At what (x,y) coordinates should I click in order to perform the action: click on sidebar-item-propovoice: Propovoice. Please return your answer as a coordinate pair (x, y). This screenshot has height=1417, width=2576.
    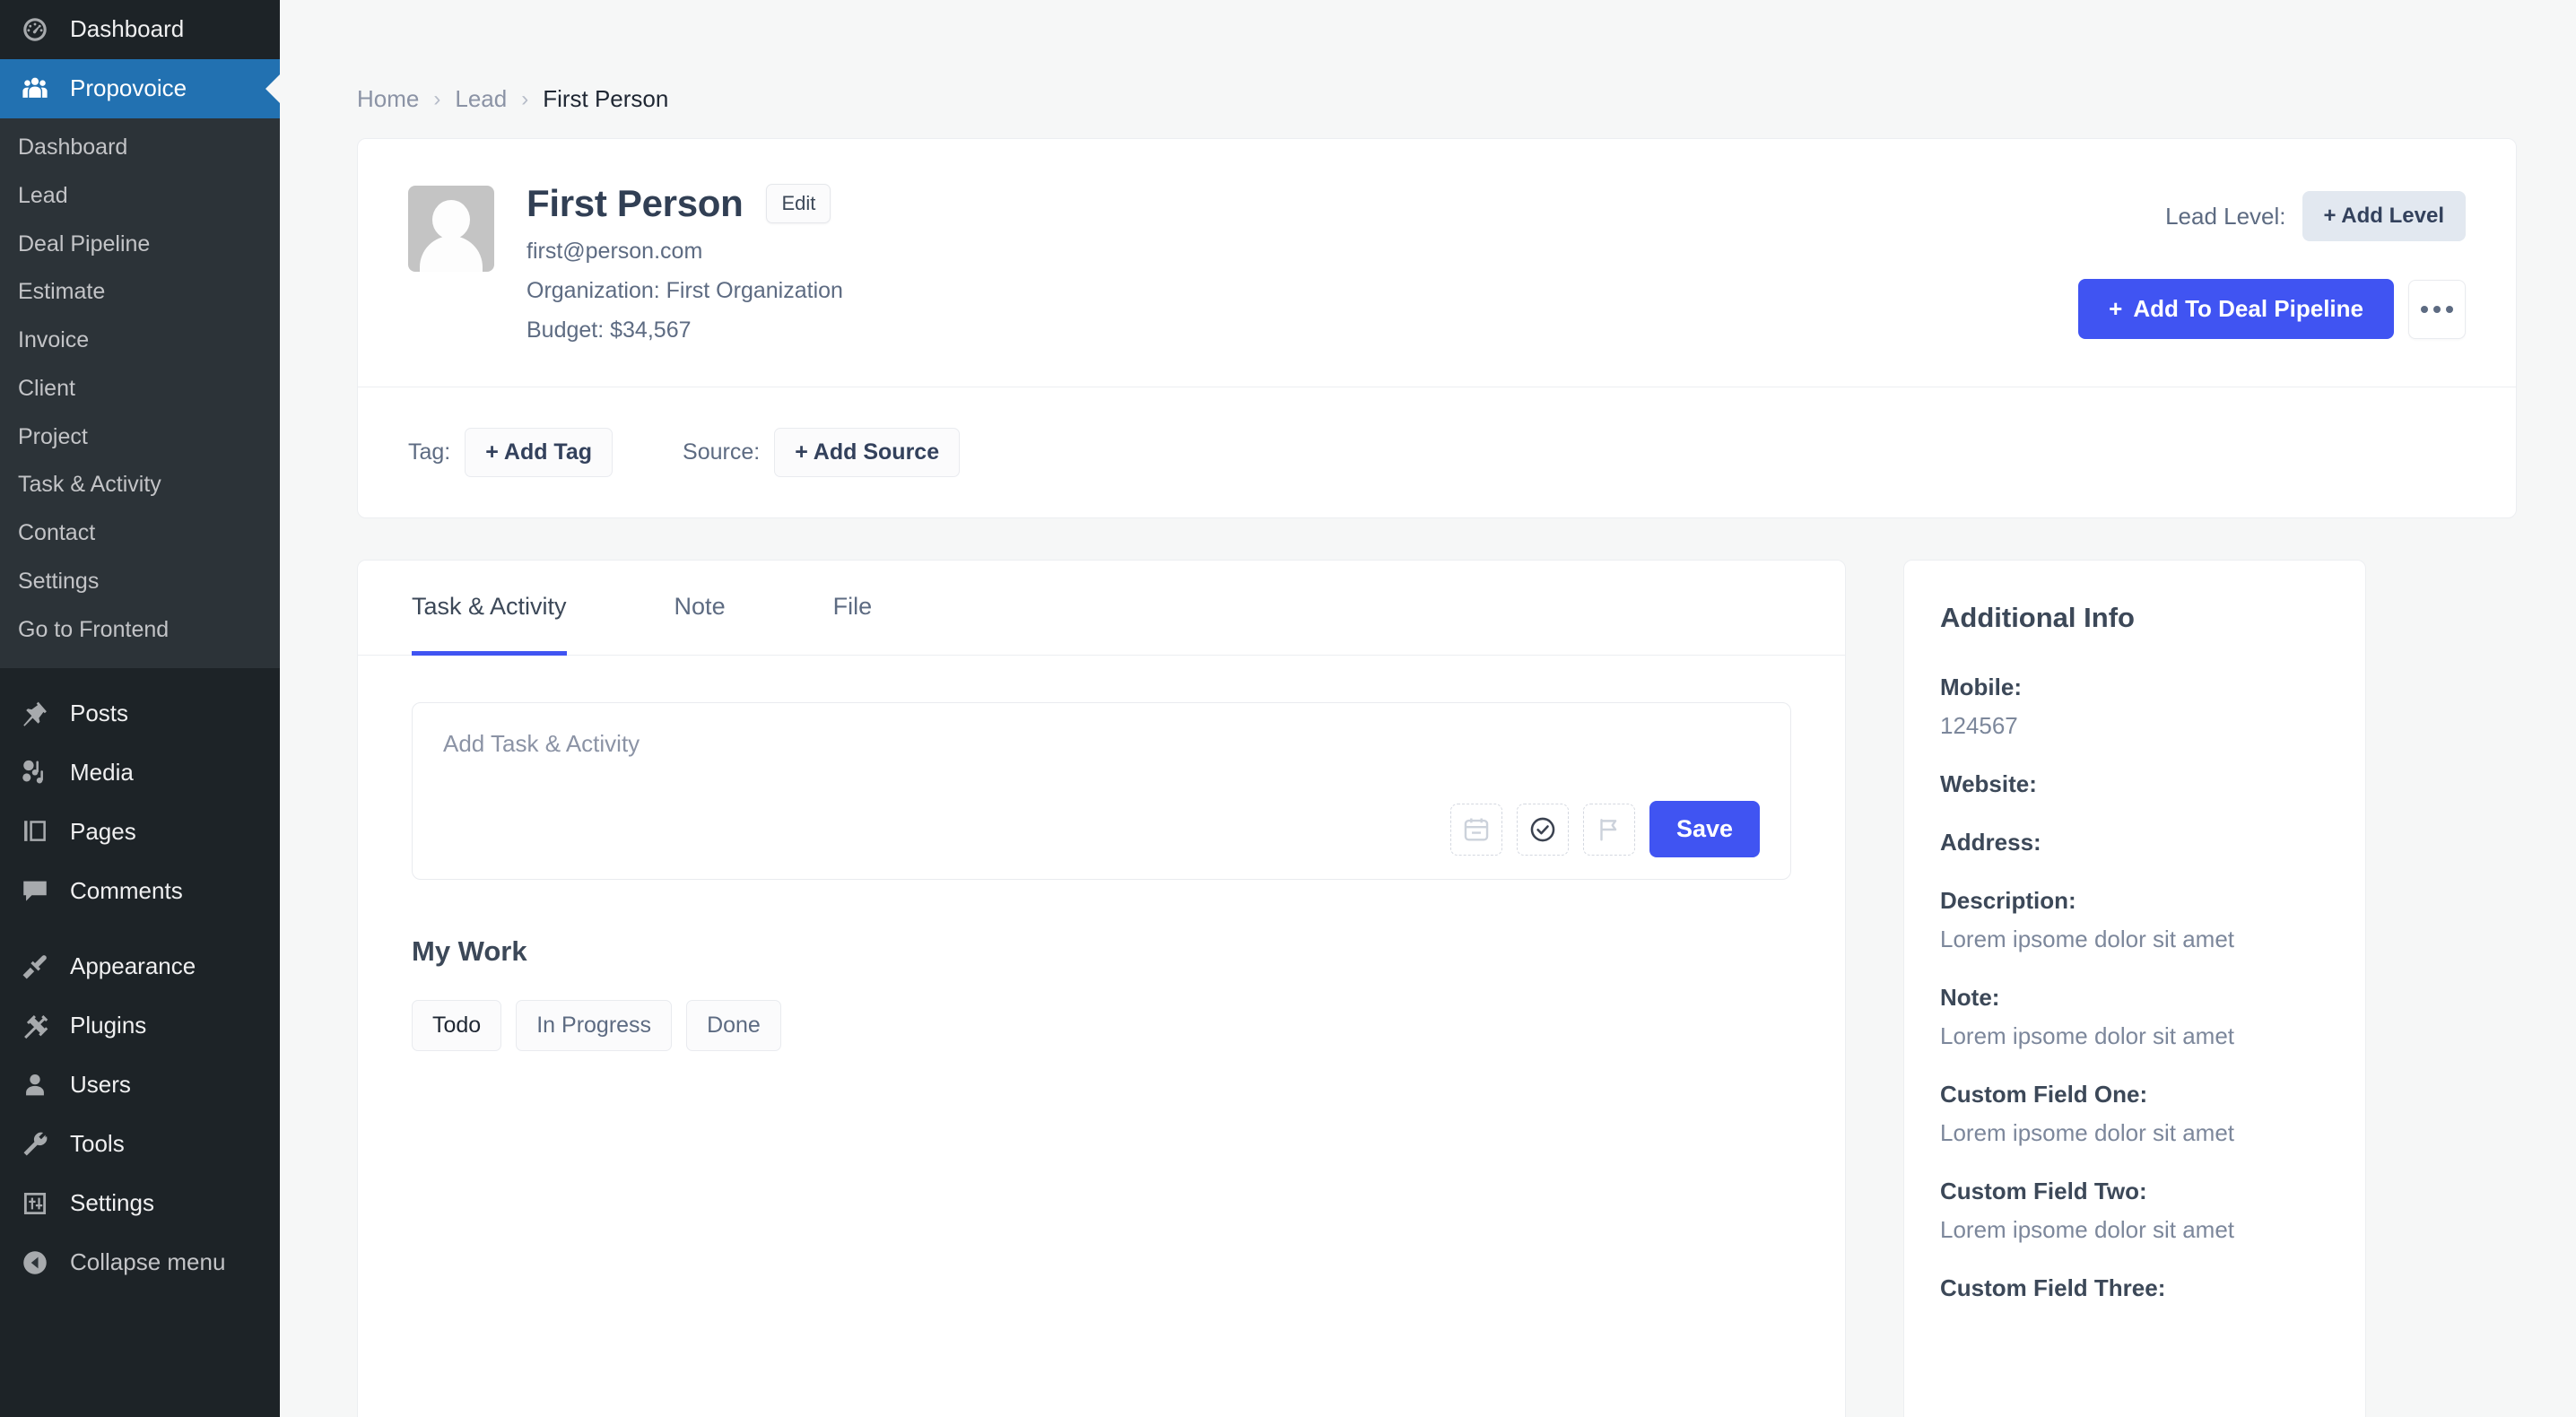
    Looking at the image, I should click on (140, 88).